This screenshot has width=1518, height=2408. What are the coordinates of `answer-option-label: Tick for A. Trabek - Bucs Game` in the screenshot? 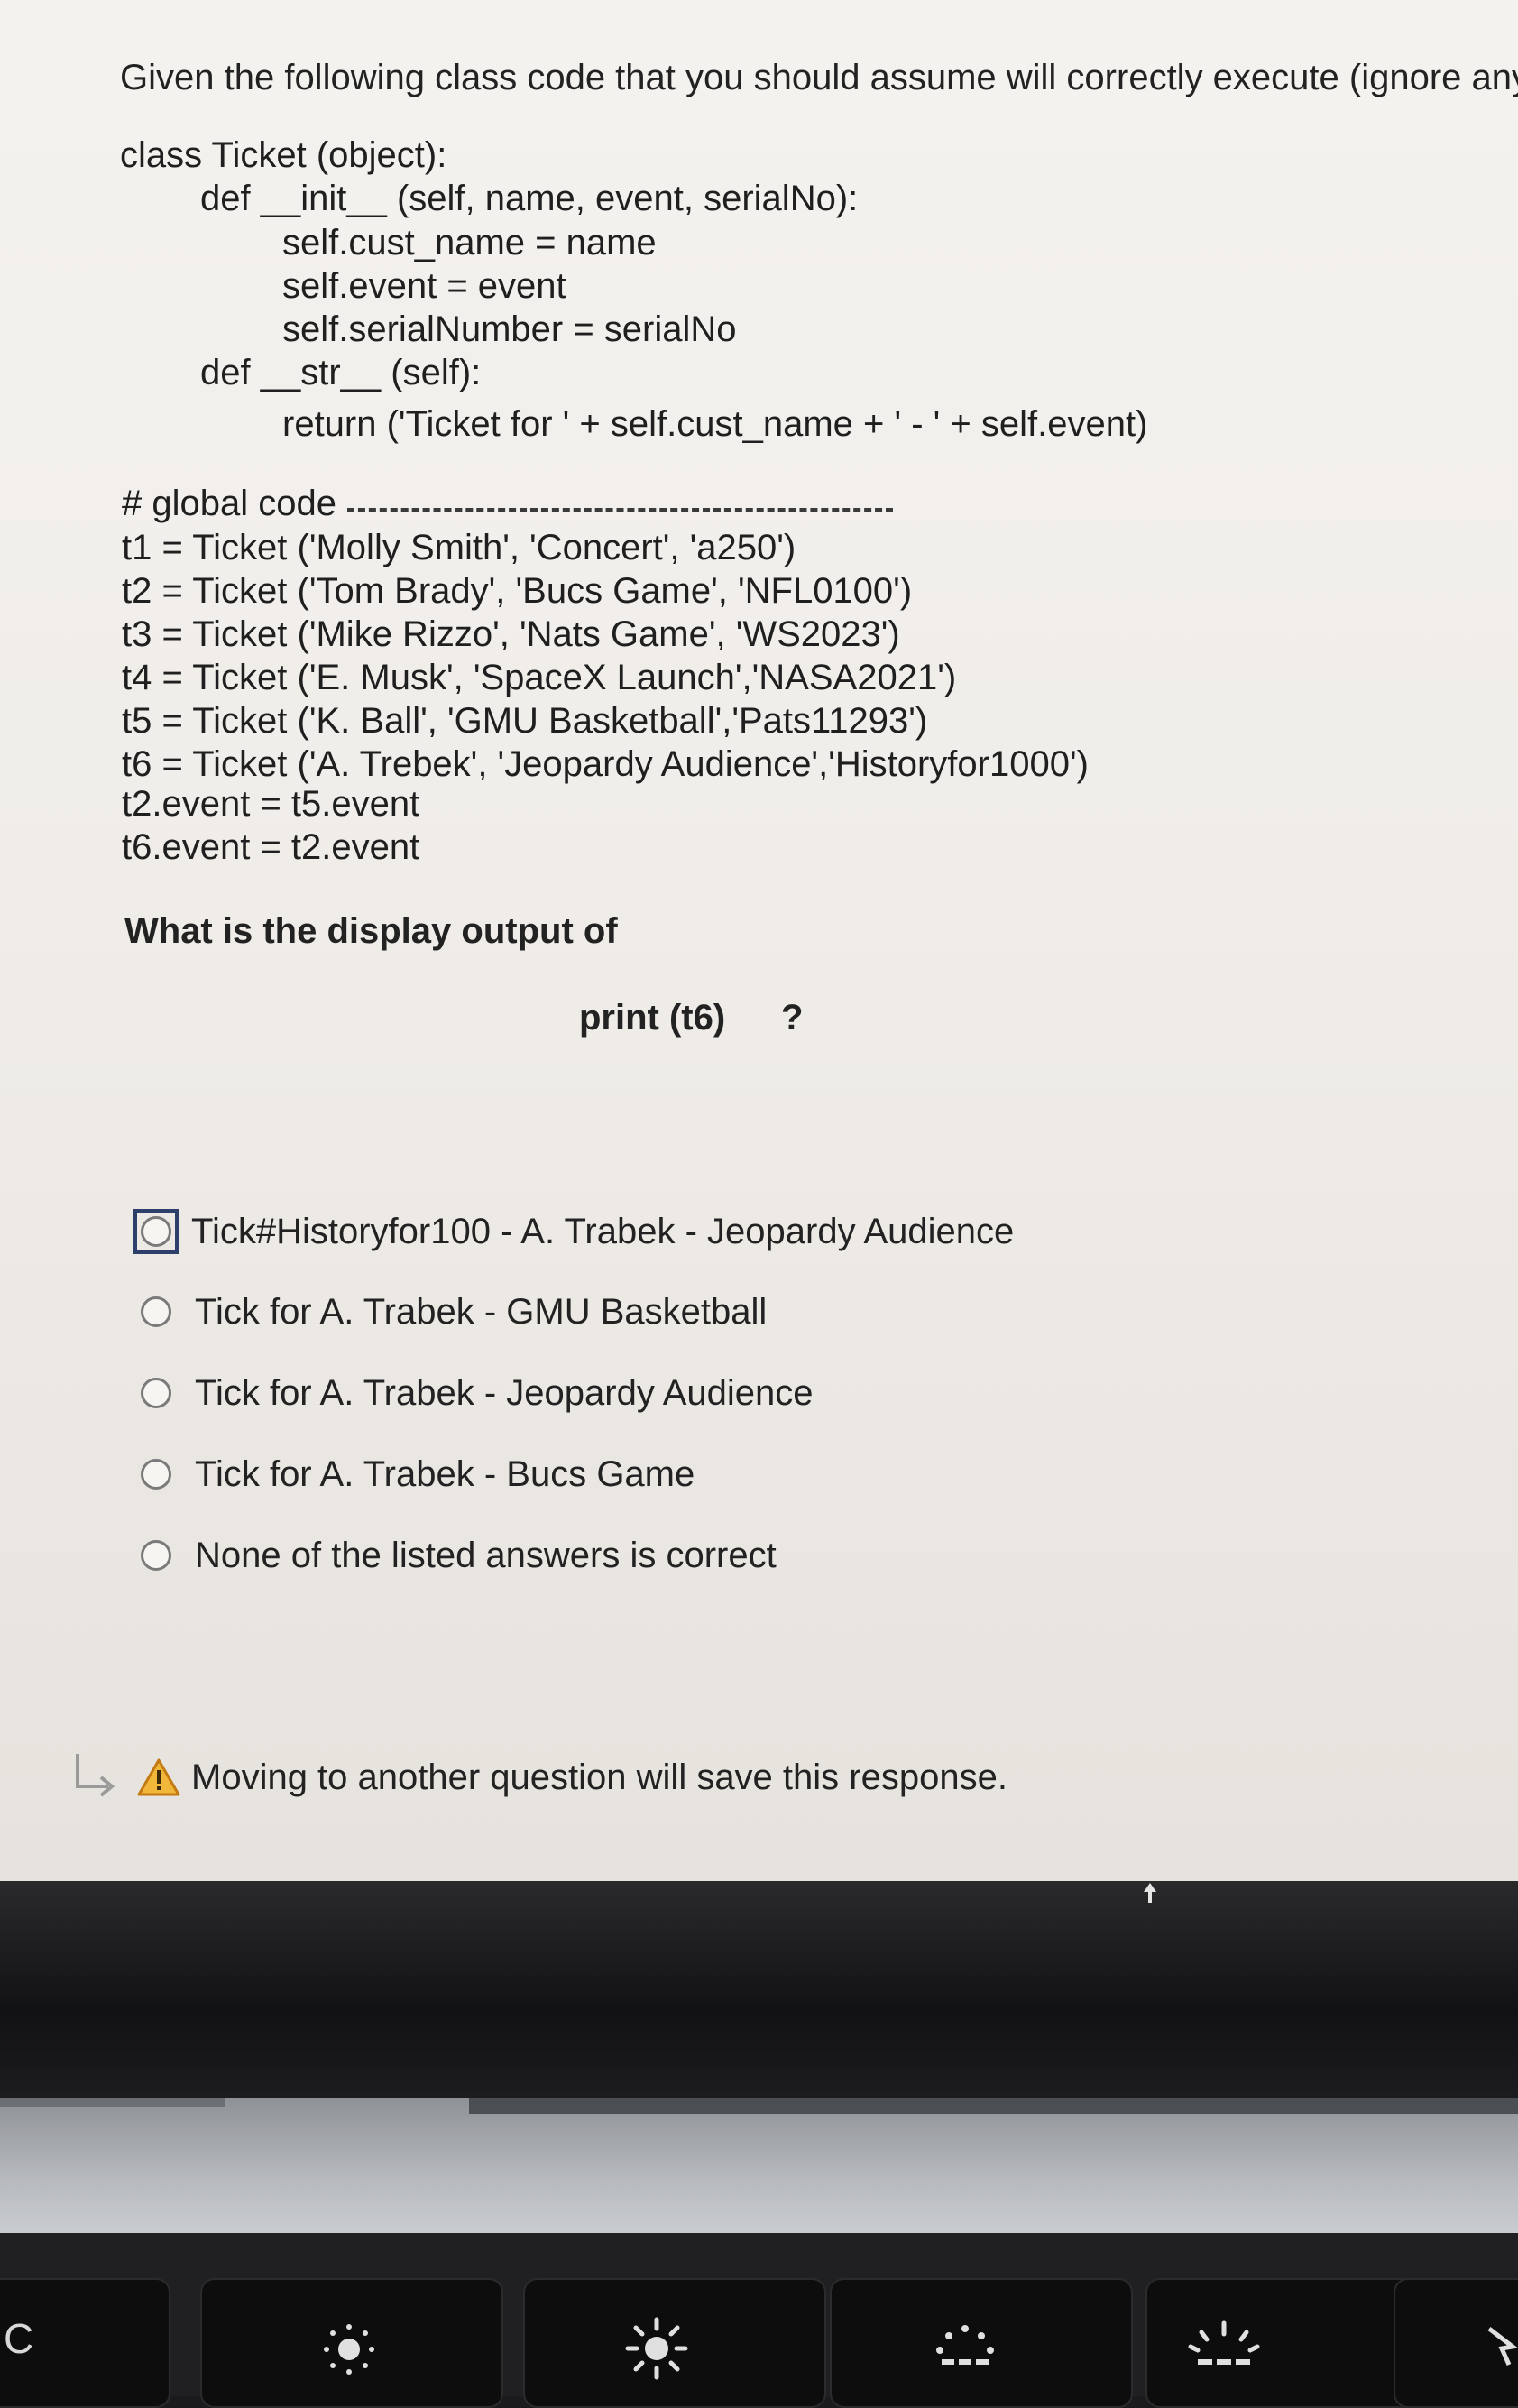 It's located at (445, 1473).